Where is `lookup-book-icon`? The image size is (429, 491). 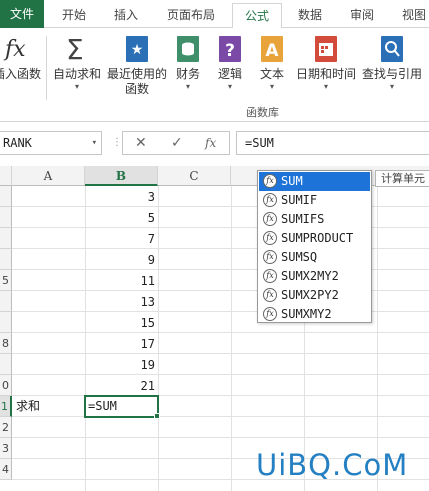
lookup-book-icon is located at coordinates (392, 49).